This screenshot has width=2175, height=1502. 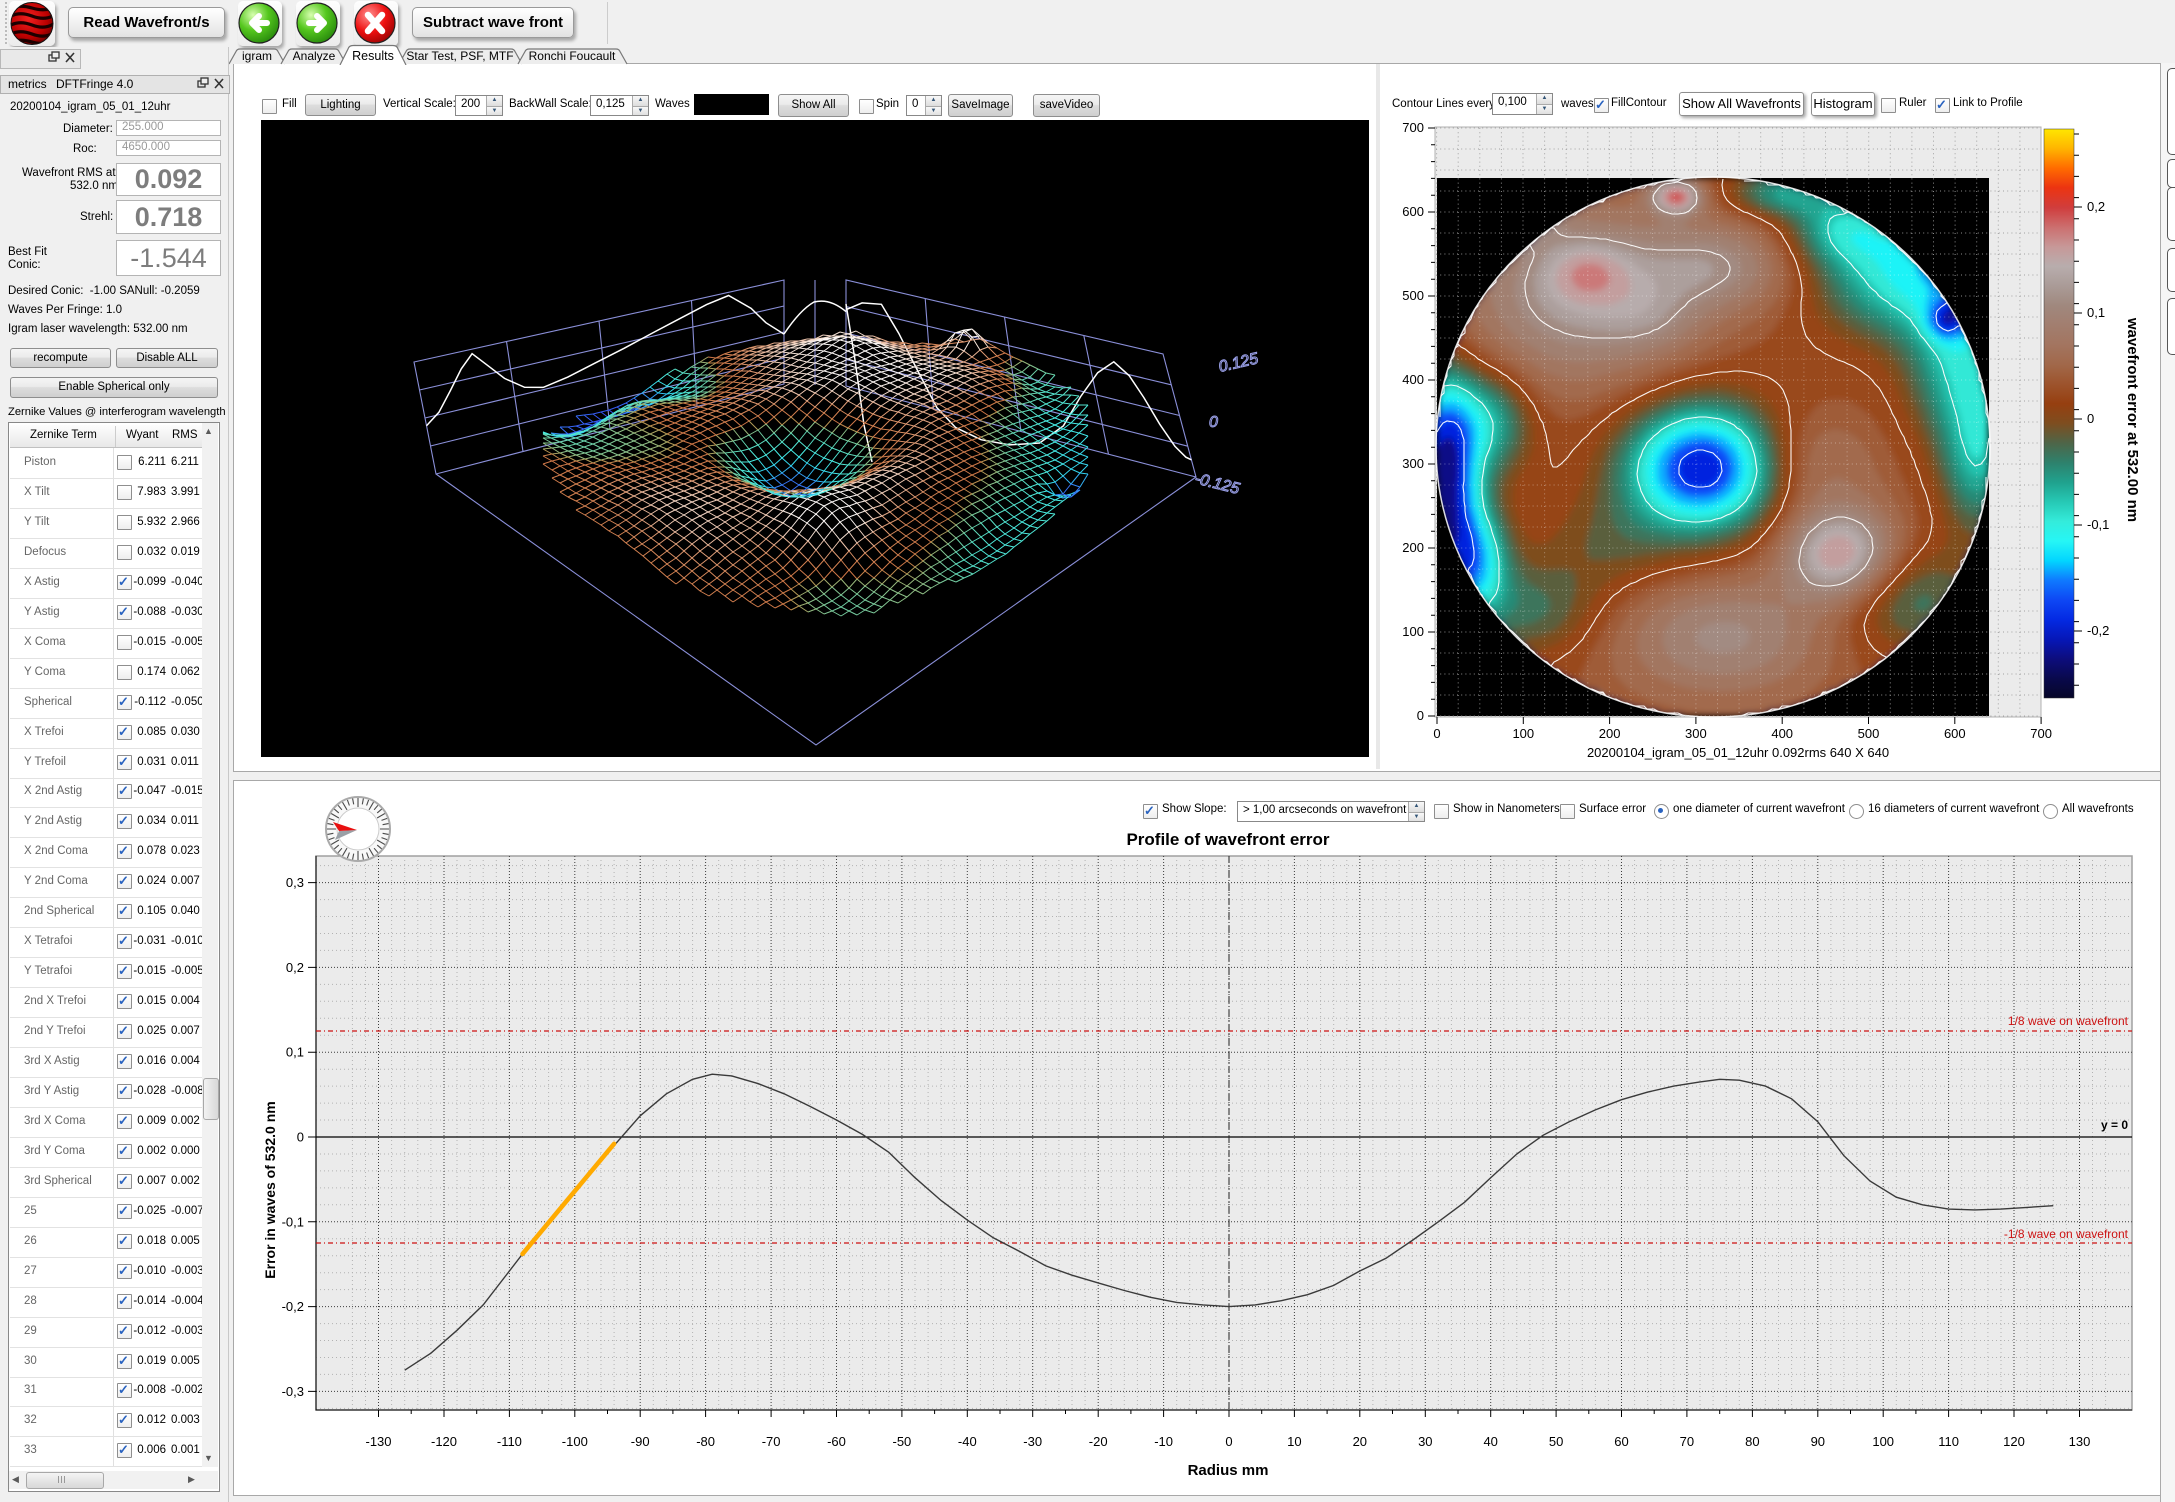 What do you see at coordinates (509, 1441) in the screenshot?
I see `svg-text: -110` at bounding box center [509, 1441].